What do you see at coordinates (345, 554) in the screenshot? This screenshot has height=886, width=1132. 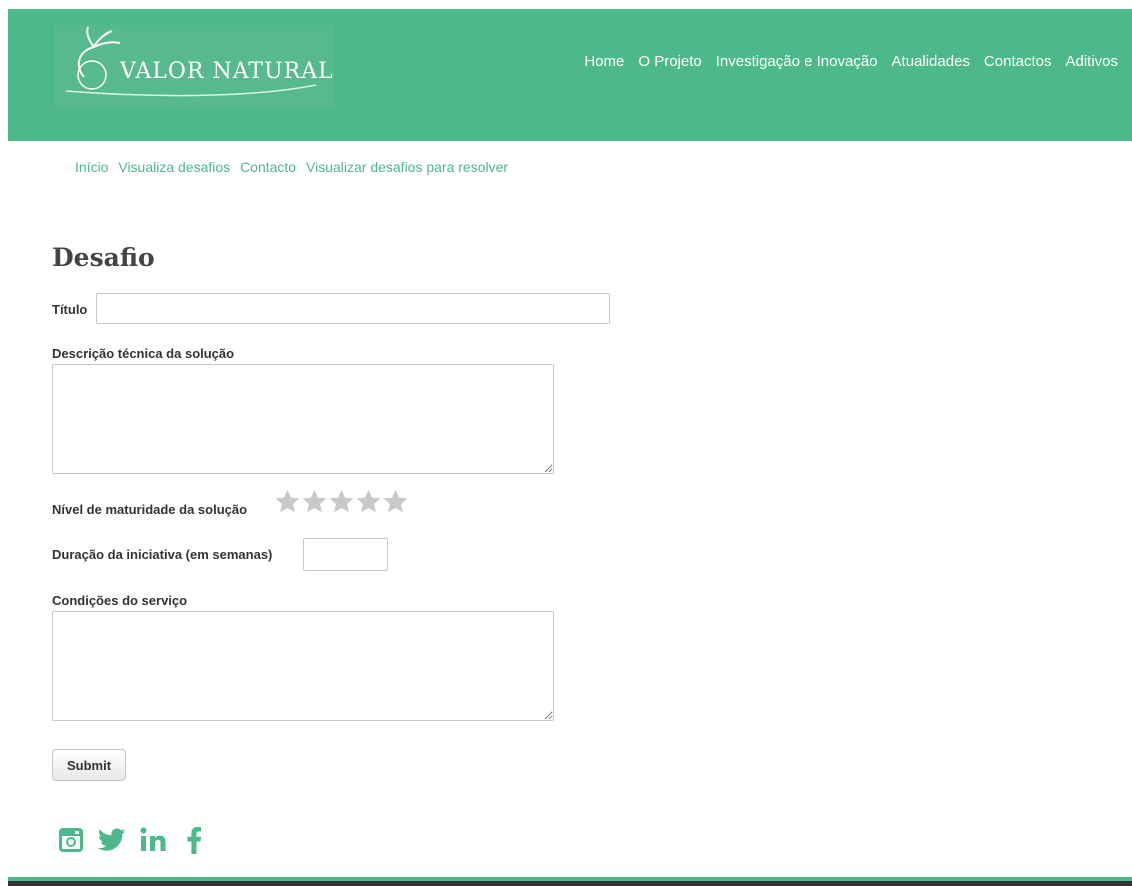 I see `duracao-input` at bounding box center [345, 554].